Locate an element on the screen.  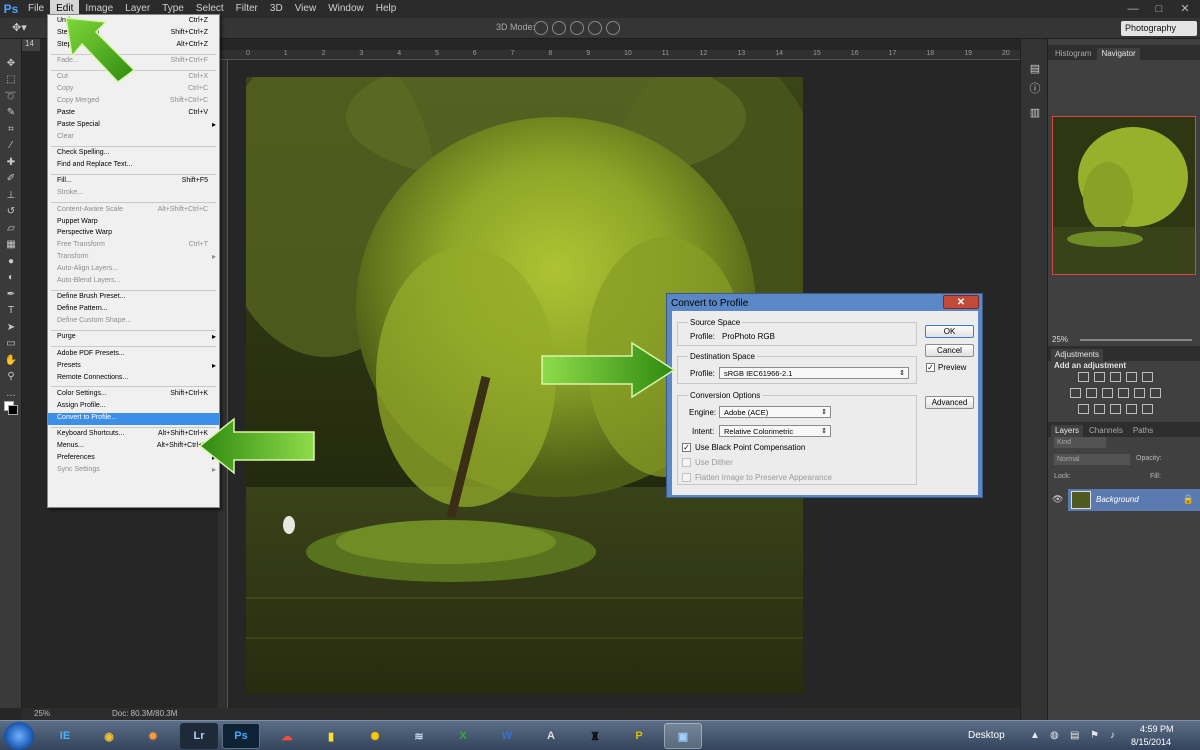
translate-taskbar-icon: A is located at coordinates (551, 736).